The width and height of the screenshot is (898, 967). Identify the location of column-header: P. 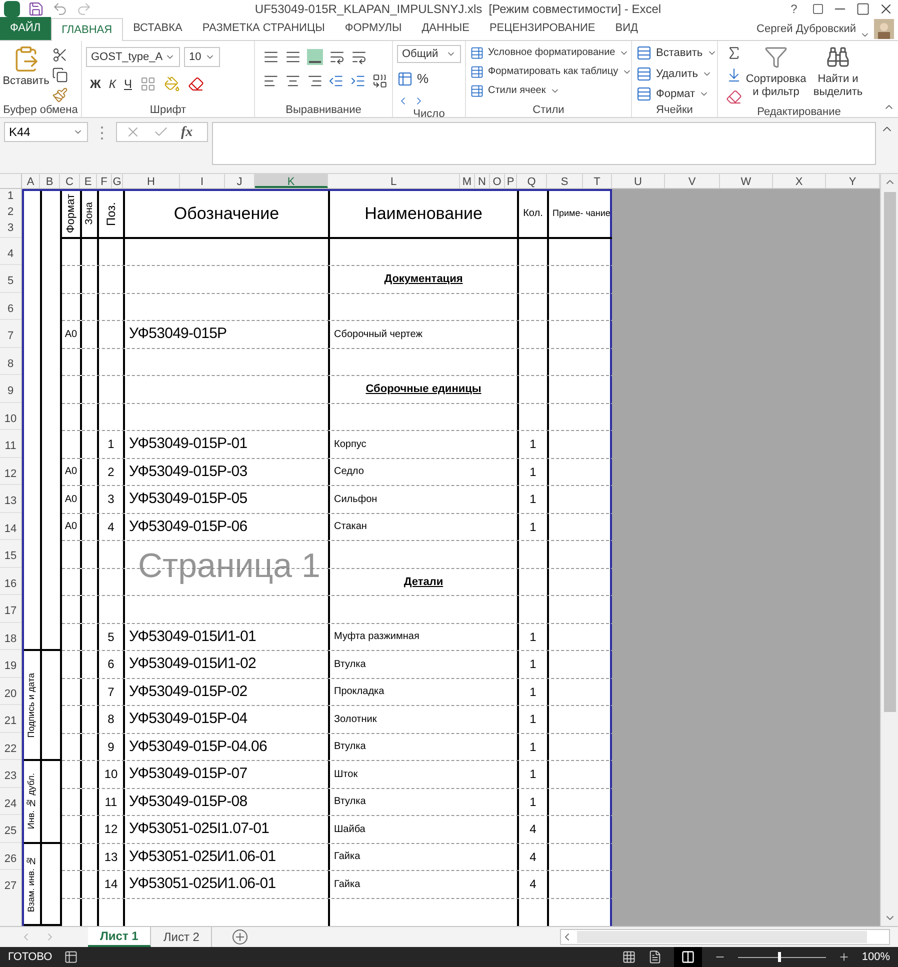
(511, 181).